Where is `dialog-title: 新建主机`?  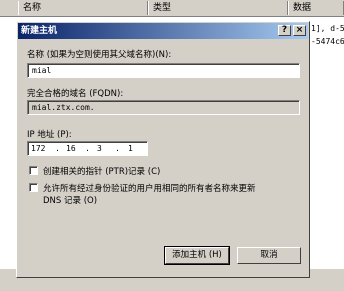
dialog-title: 新建主机 is located at coordinates (39, 31).